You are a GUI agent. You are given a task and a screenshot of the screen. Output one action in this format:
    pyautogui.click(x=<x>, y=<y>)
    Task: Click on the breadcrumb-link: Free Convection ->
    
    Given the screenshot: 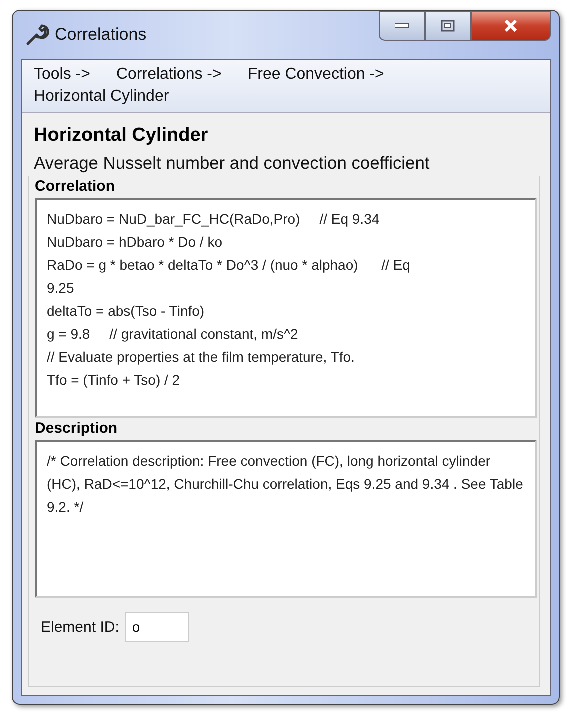 What is the action you would take?
    pyautogui.click(x=316, y=75)
    